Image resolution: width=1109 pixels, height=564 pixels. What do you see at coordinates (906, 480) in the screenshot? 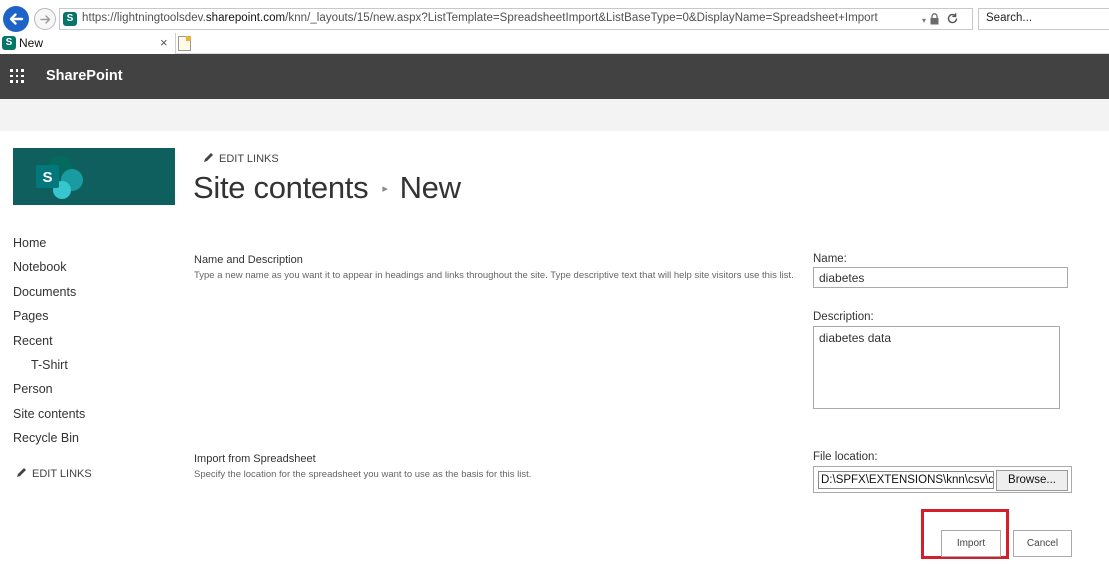
I see `file-location-input: D:\SPFX\EXTENSIONS\knn\csv\diabetes.csv` at bounding box center [906, 480].